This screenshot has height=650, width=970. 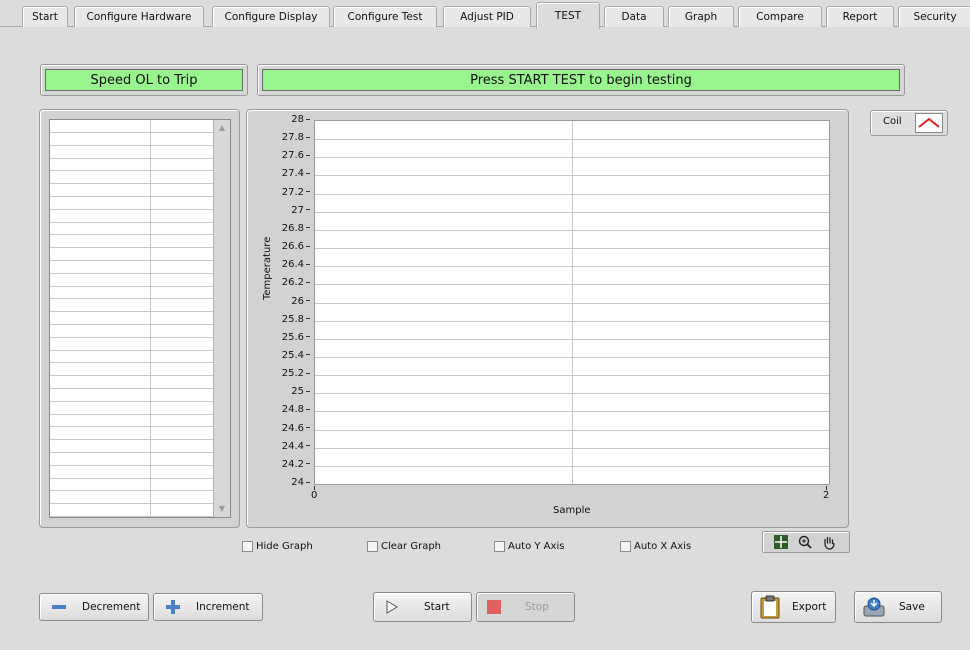 What do you see at coordinates (45, 16) in the screenshot?
I see `tab-start: Start` at bounding box center [45, 16].